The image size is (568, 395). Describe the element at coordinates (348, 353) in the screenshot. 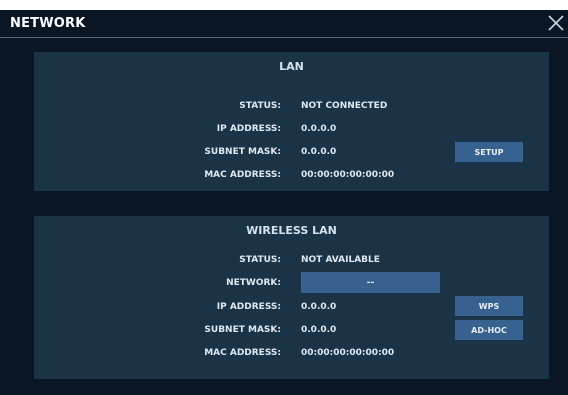

I see `wlan-mac-value: 00:00:00:00:00:00` at that location.